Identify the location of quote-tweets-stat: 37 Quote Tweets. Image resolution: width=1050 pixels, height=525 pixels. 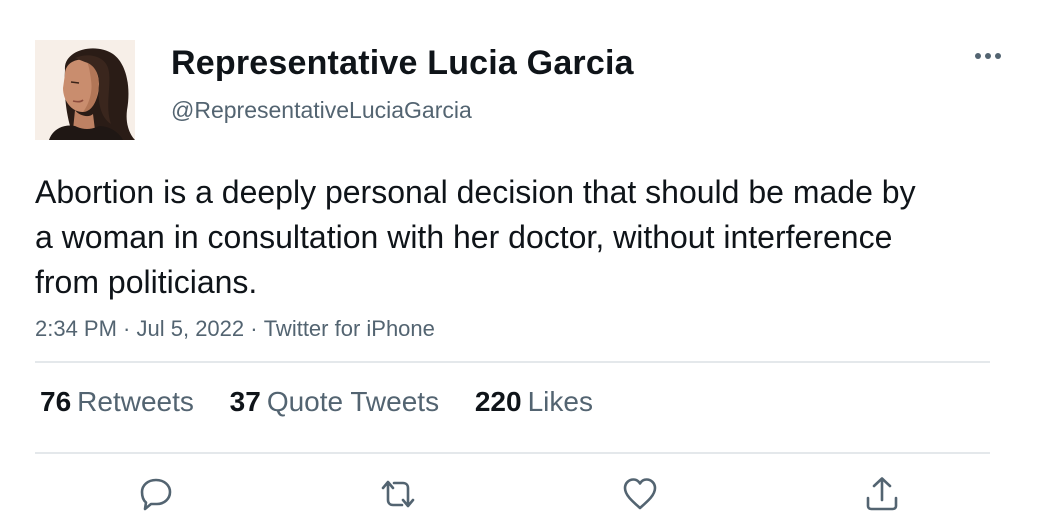
(334, 402).